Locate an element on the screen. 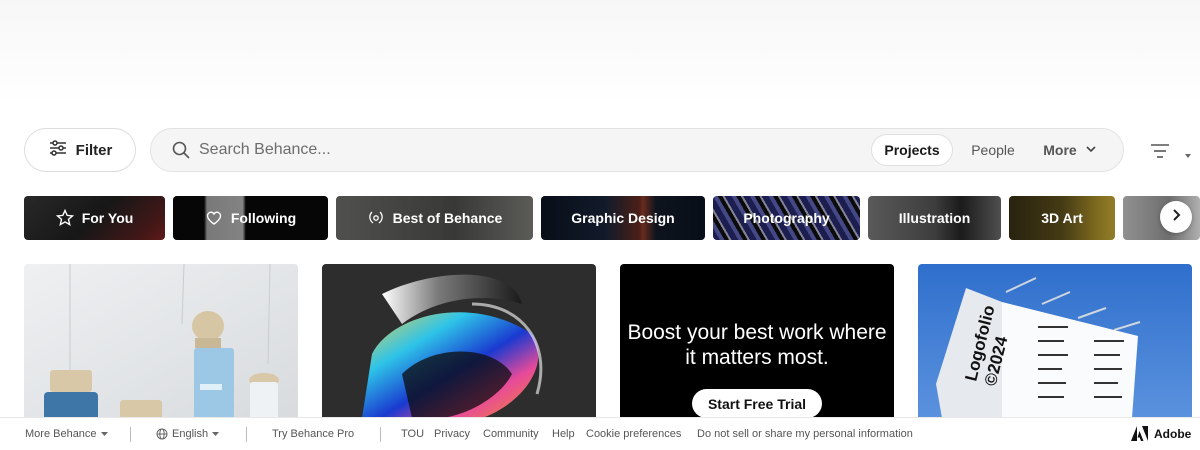  footer-link-label: Privacy is located at coordinates (452, 434).